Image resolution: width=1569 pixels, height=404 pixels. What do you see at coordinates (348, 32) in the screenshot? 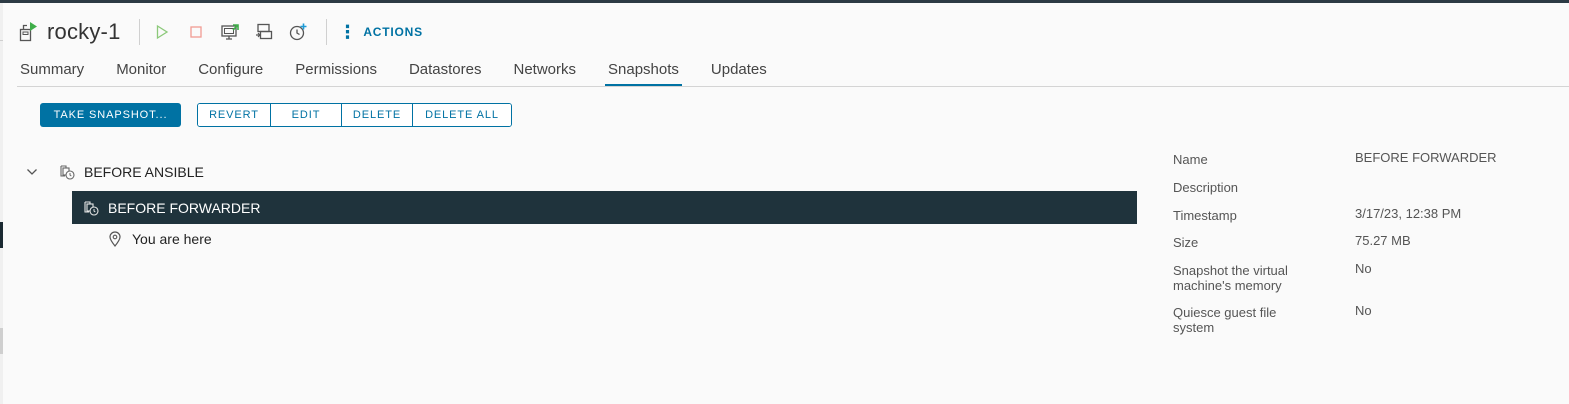
I see `more-vertical-icon: ⋮` at bounding box center [348, 32].